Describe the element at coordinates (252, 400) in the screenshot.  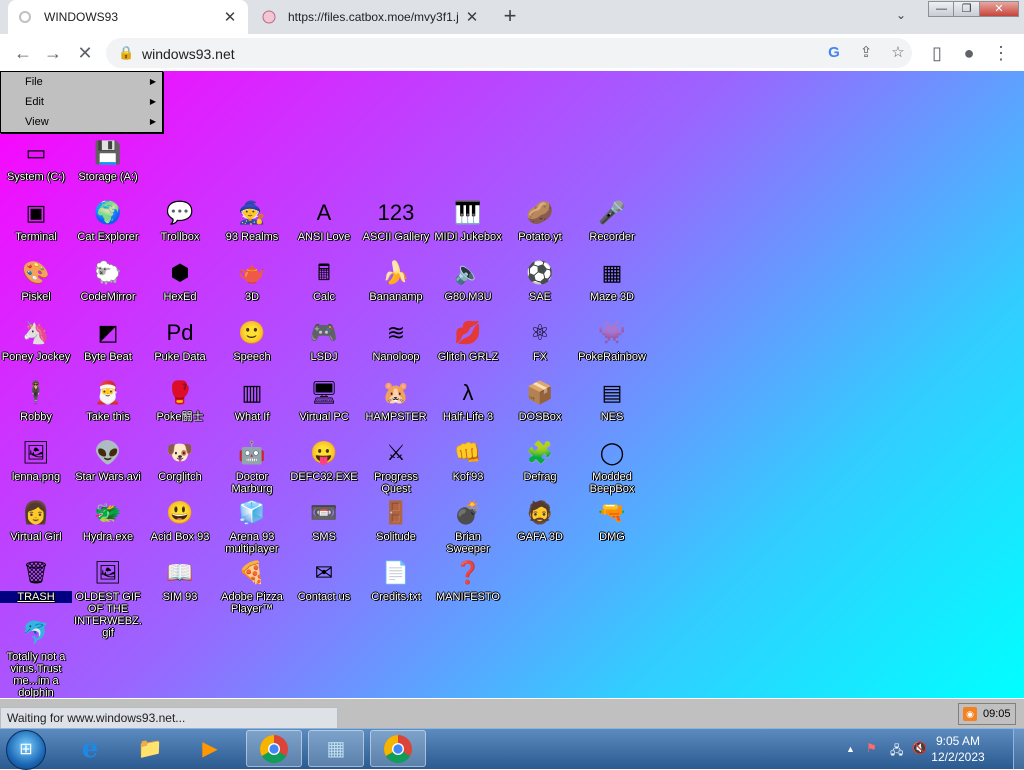
I see `desktop-icon: ▥ What If` at that location.